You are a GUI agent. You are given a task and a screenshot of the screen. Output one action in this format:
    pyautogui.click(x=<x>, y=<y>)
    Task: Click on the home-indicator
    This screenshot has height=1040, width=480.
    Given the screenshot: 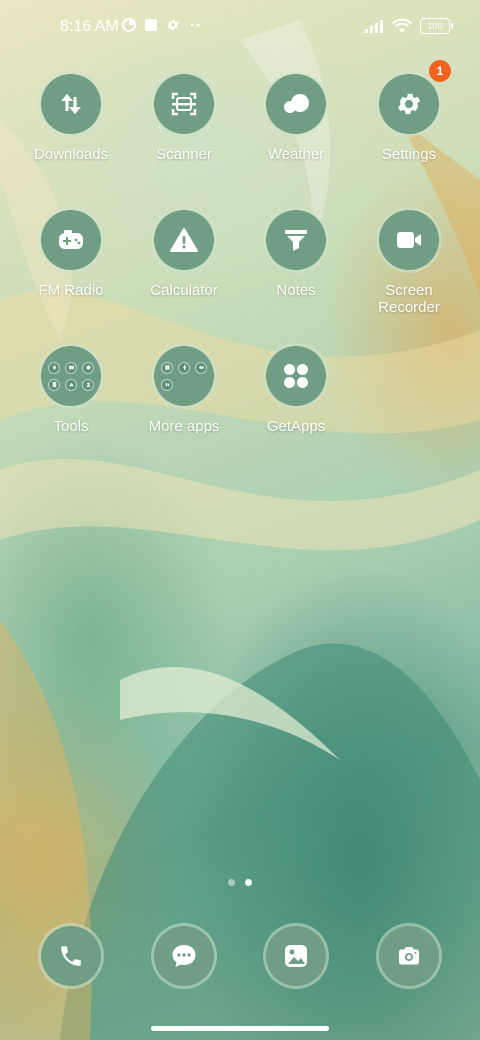 What is the action you would take?
    pyautogui.click(x=240, y=1028)
    